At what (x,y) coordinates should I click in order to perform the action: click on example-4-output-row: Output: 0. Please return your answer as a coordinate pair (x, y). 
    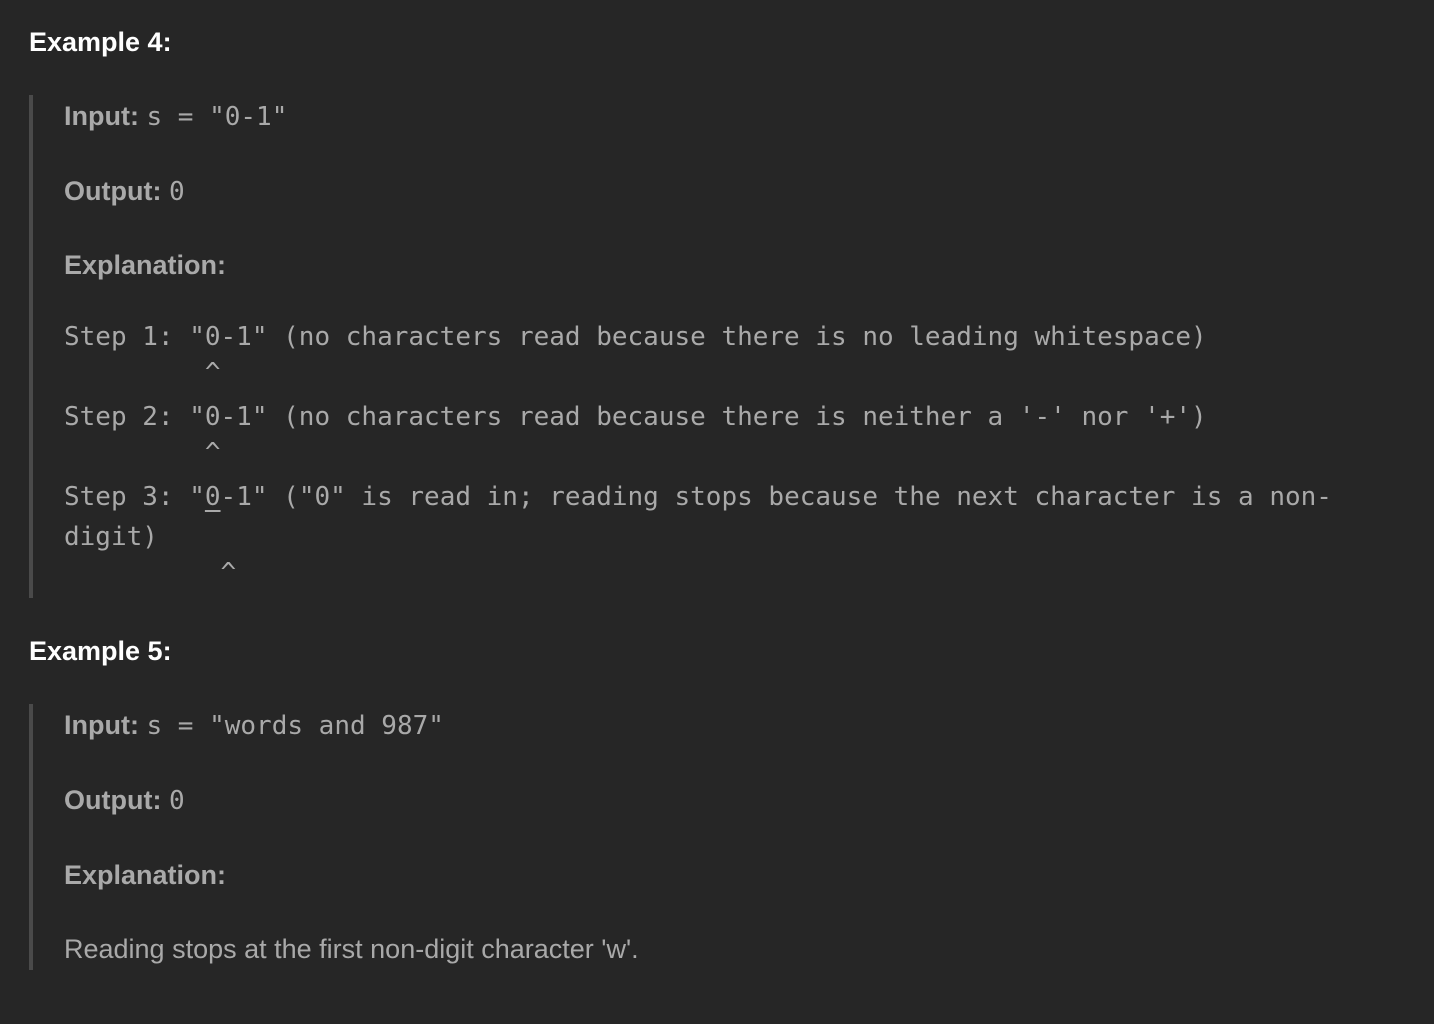
    Looking at the image, I should click on (124, 191).